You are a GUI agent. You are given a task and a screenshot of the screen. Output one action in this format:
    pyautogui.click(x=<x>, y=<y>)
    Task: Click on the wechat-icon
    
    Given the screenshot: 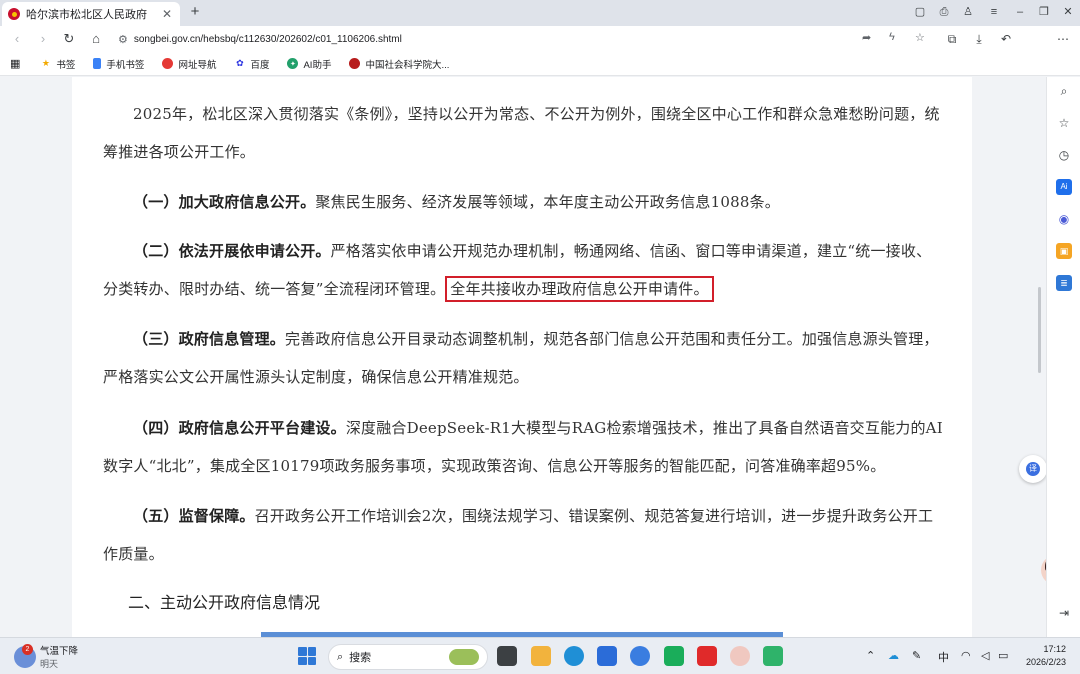 What is the action you would take?
    pyautogui.click(x=674, y=656)
    